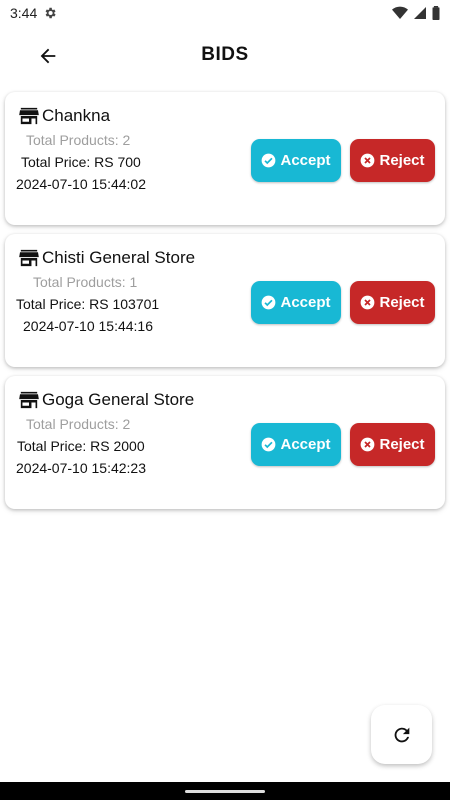 Image resolution: width=450 pixels, height=800 pixels. What do you see at coordinates (420, 13) in the screenshot?
I see `signal-icon` at bounding box center [420, 13].